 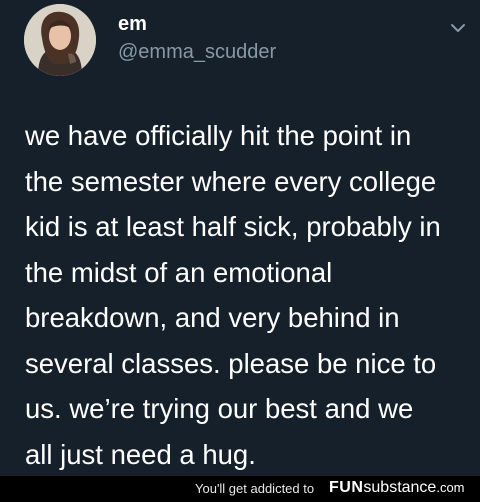 I want to click on brand-fun: FUN, so click(x=346, y=487).